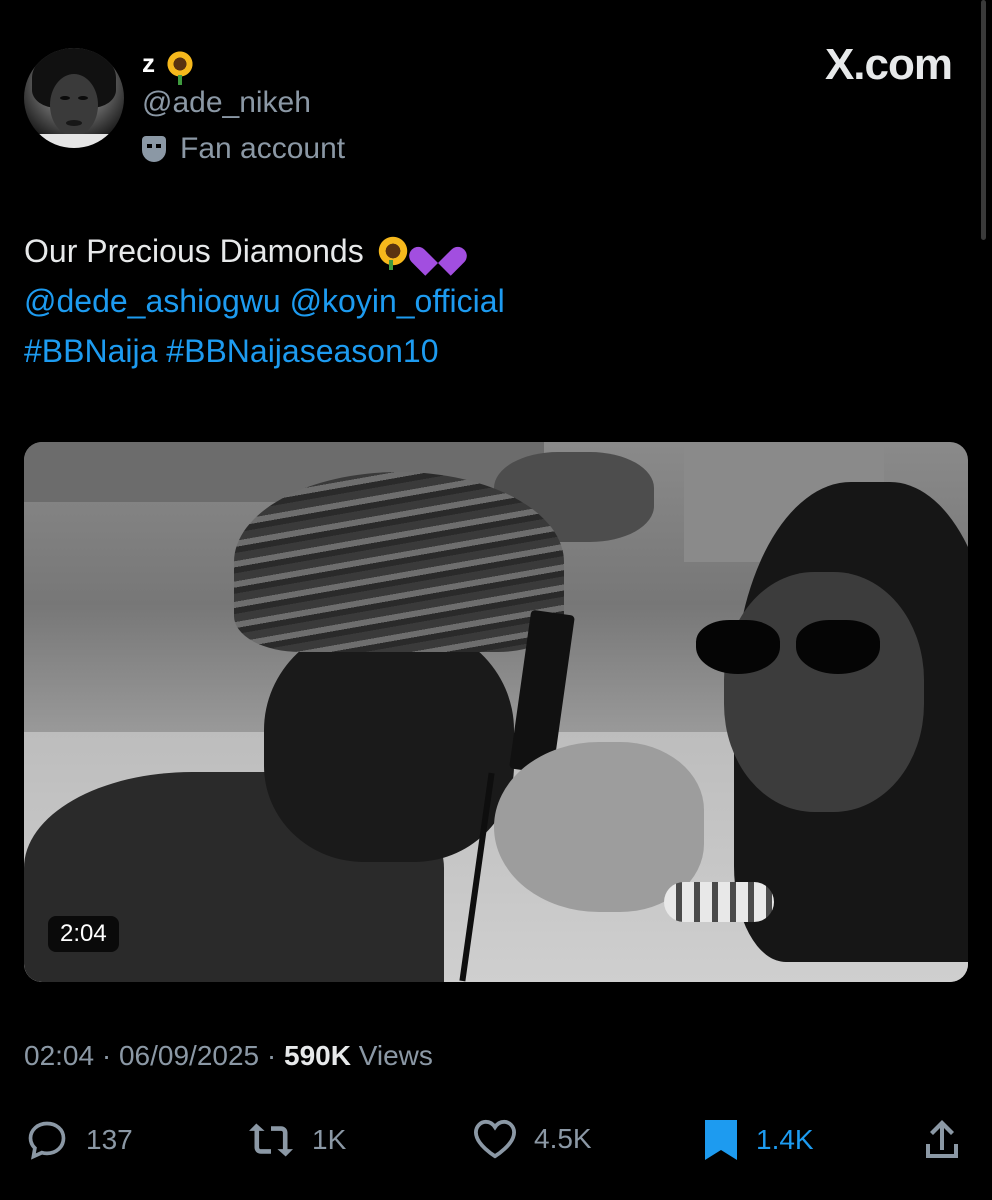 Image resolution: width=992 pixels, height=1200 pixels. Describe the element at coordinates (154, 149) in the screenshot. I see `mask-icon` at that location.